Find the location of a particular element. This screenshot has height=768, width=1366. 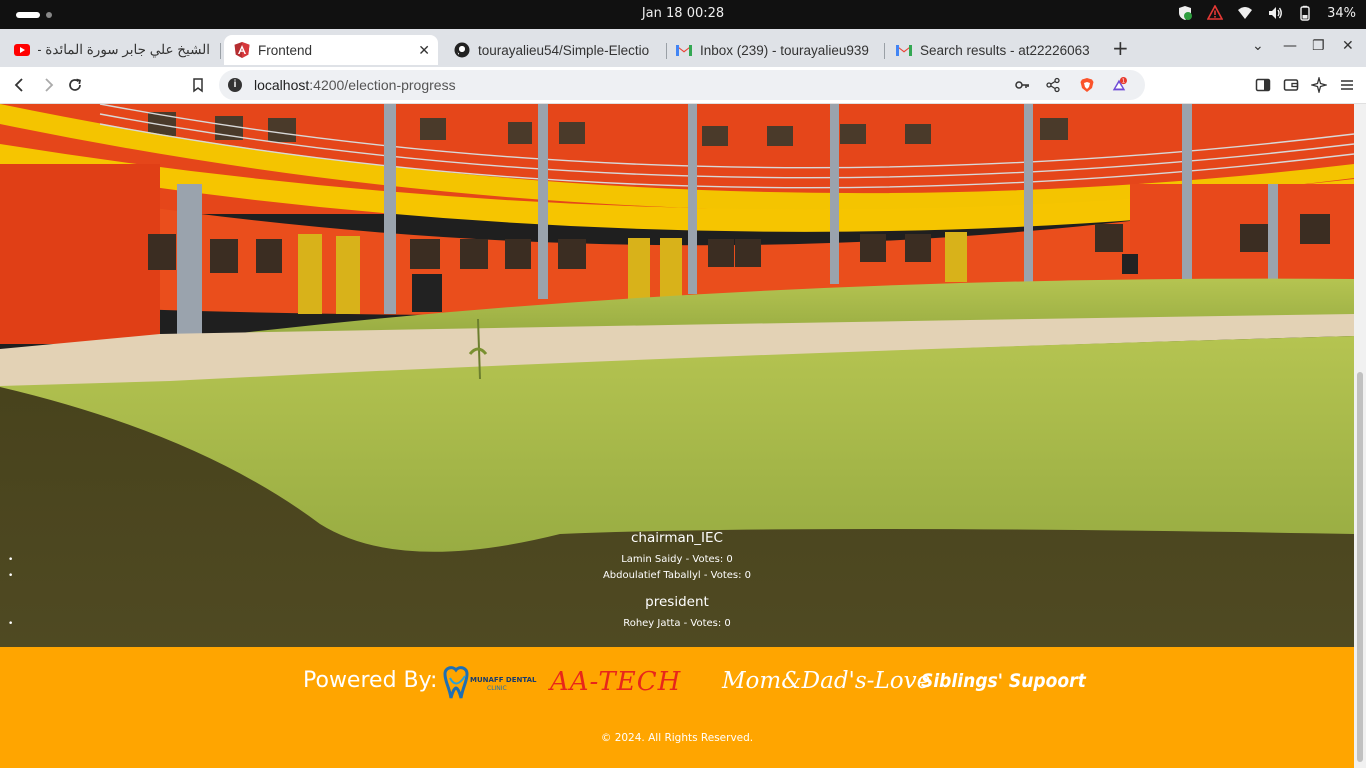

browser-toolbar: i localhost:4200/election-progress 1 is located at coordinates (683, 85).